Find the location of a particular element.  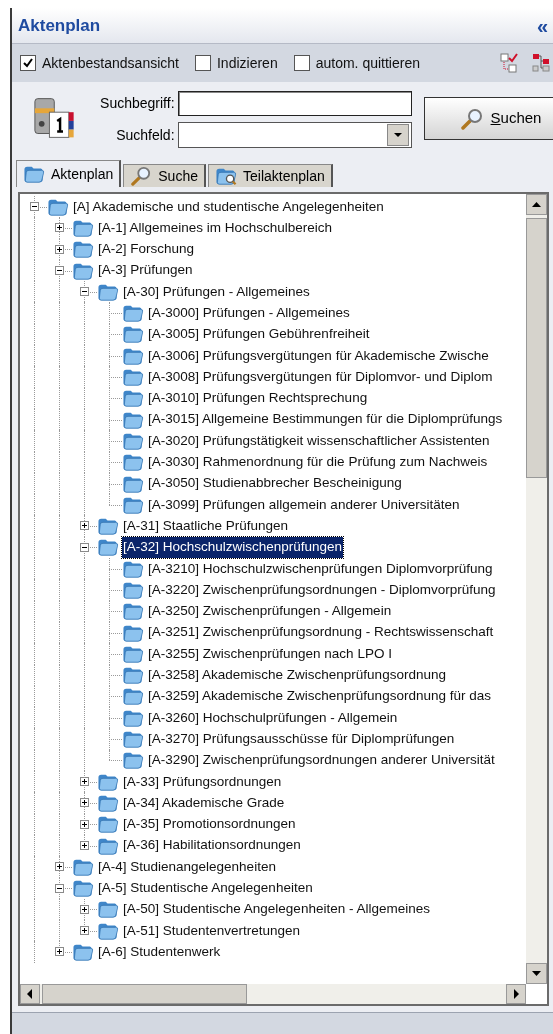

tree-item: [A-3259] Akademische Zwischenprüfungsordnung für das is located at coordinates (319, 696).